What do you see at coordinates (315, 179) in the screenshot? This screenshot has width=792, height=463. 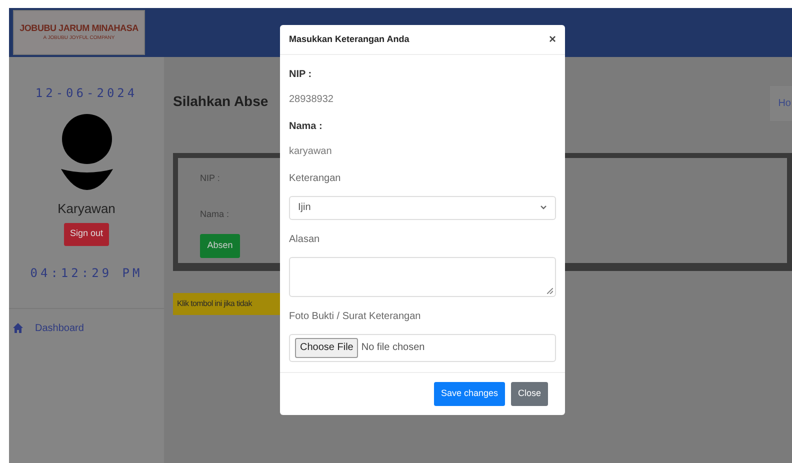 I see `field-label: Keterangan` at bounding box center [315, 179].